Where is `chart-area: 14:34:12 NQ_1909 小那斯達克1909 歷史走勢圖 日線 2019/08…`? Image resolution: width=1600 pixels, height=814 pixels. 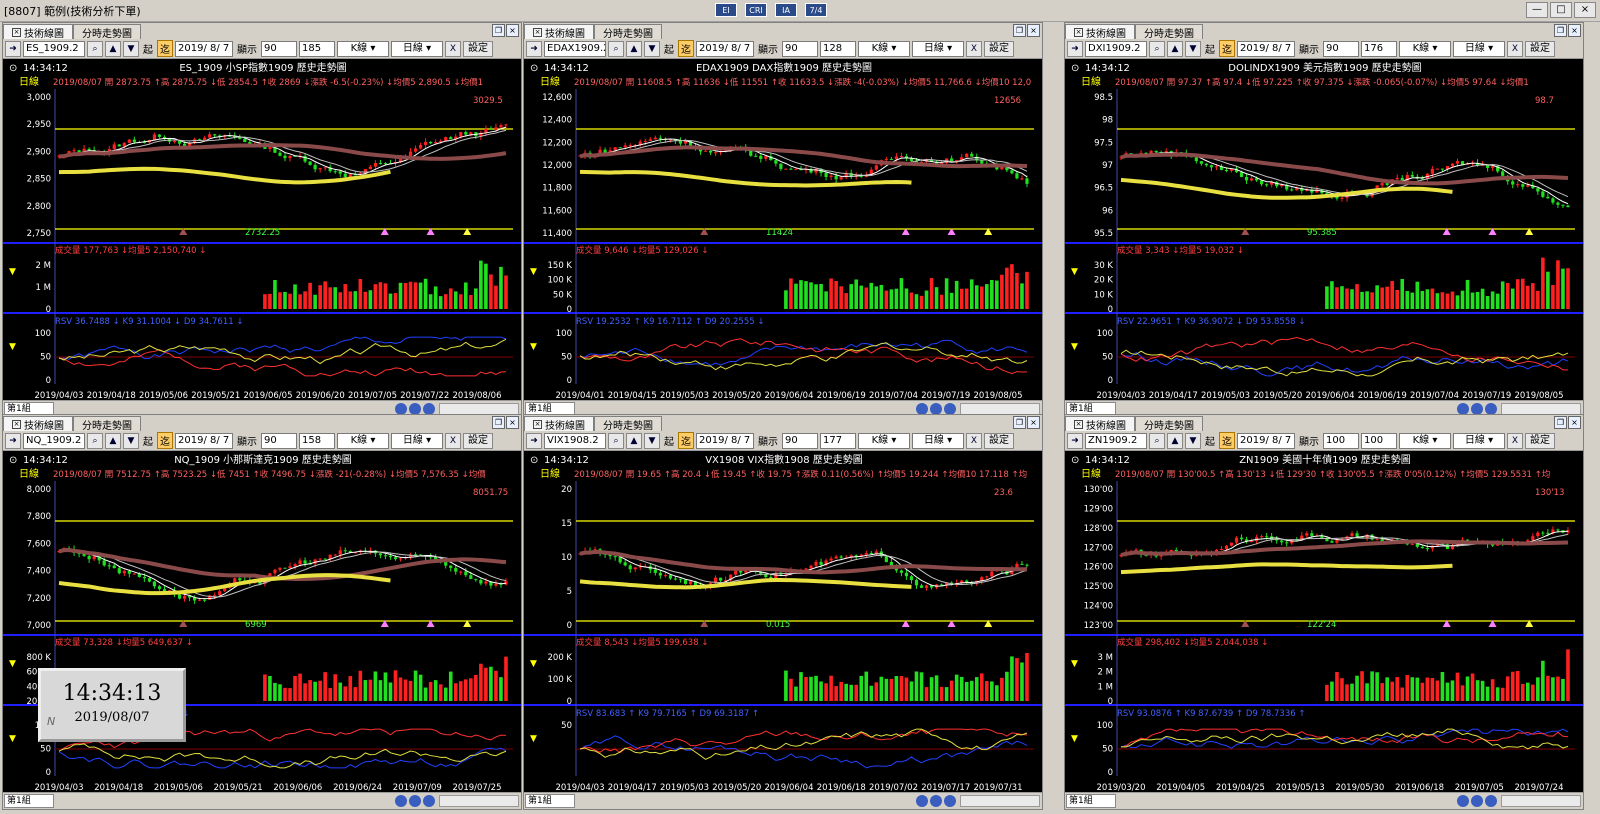 chart-area: 14:34:12 NQ_1909 小那斯達克1909 歷史走勢圖 日線 2019/08… is located at coordinates (262, 622).